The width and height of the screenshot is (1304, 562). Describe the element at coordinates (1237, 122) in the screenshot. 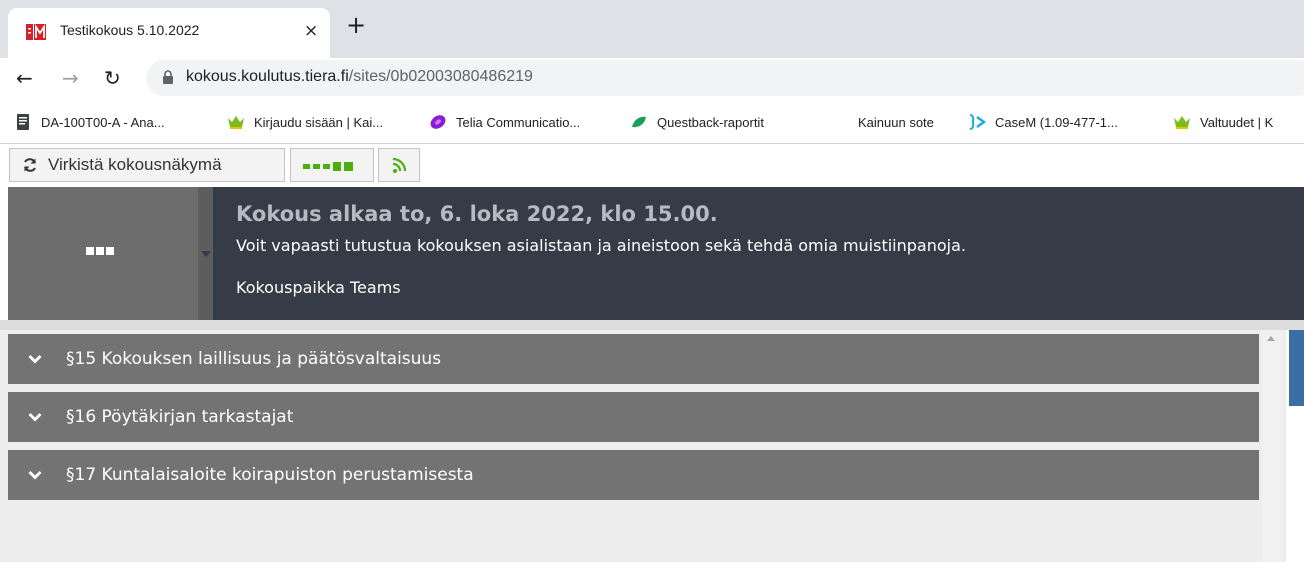

I see `bookmark-label: Valtuudet | K` at that location.